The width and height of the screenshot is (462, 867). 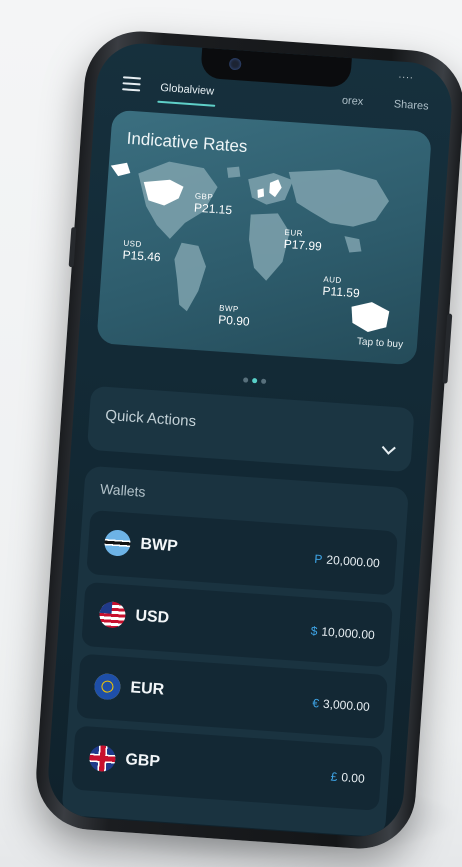 What do you see at coordinates (346, 705) in the screenshot?
I see `amount-value: 3,000.00` at bounding box center [346, 705].